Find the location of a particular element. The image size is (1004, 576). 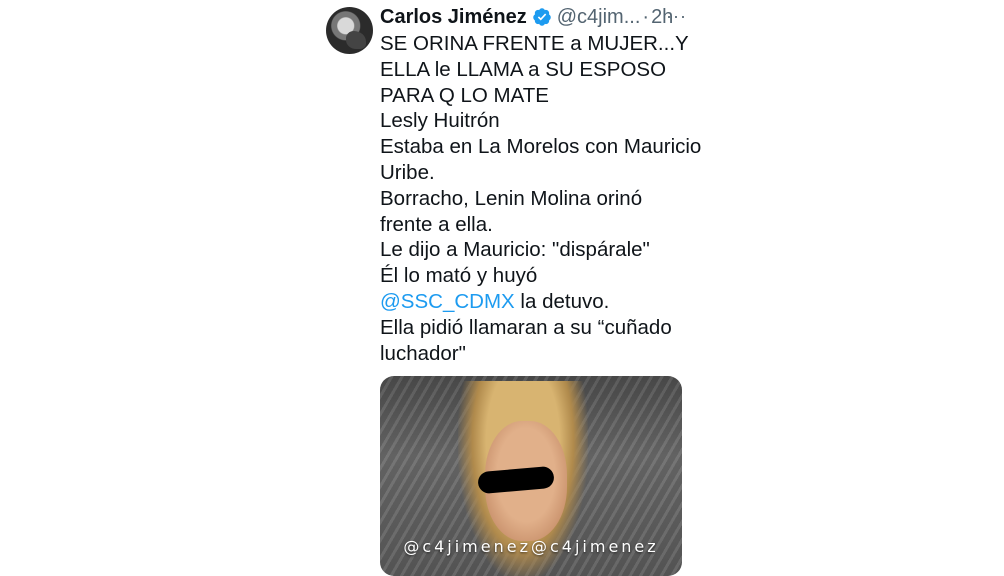

media-watermark: @c4jimenez@c4jimenez is located at coordinates (531, 546).